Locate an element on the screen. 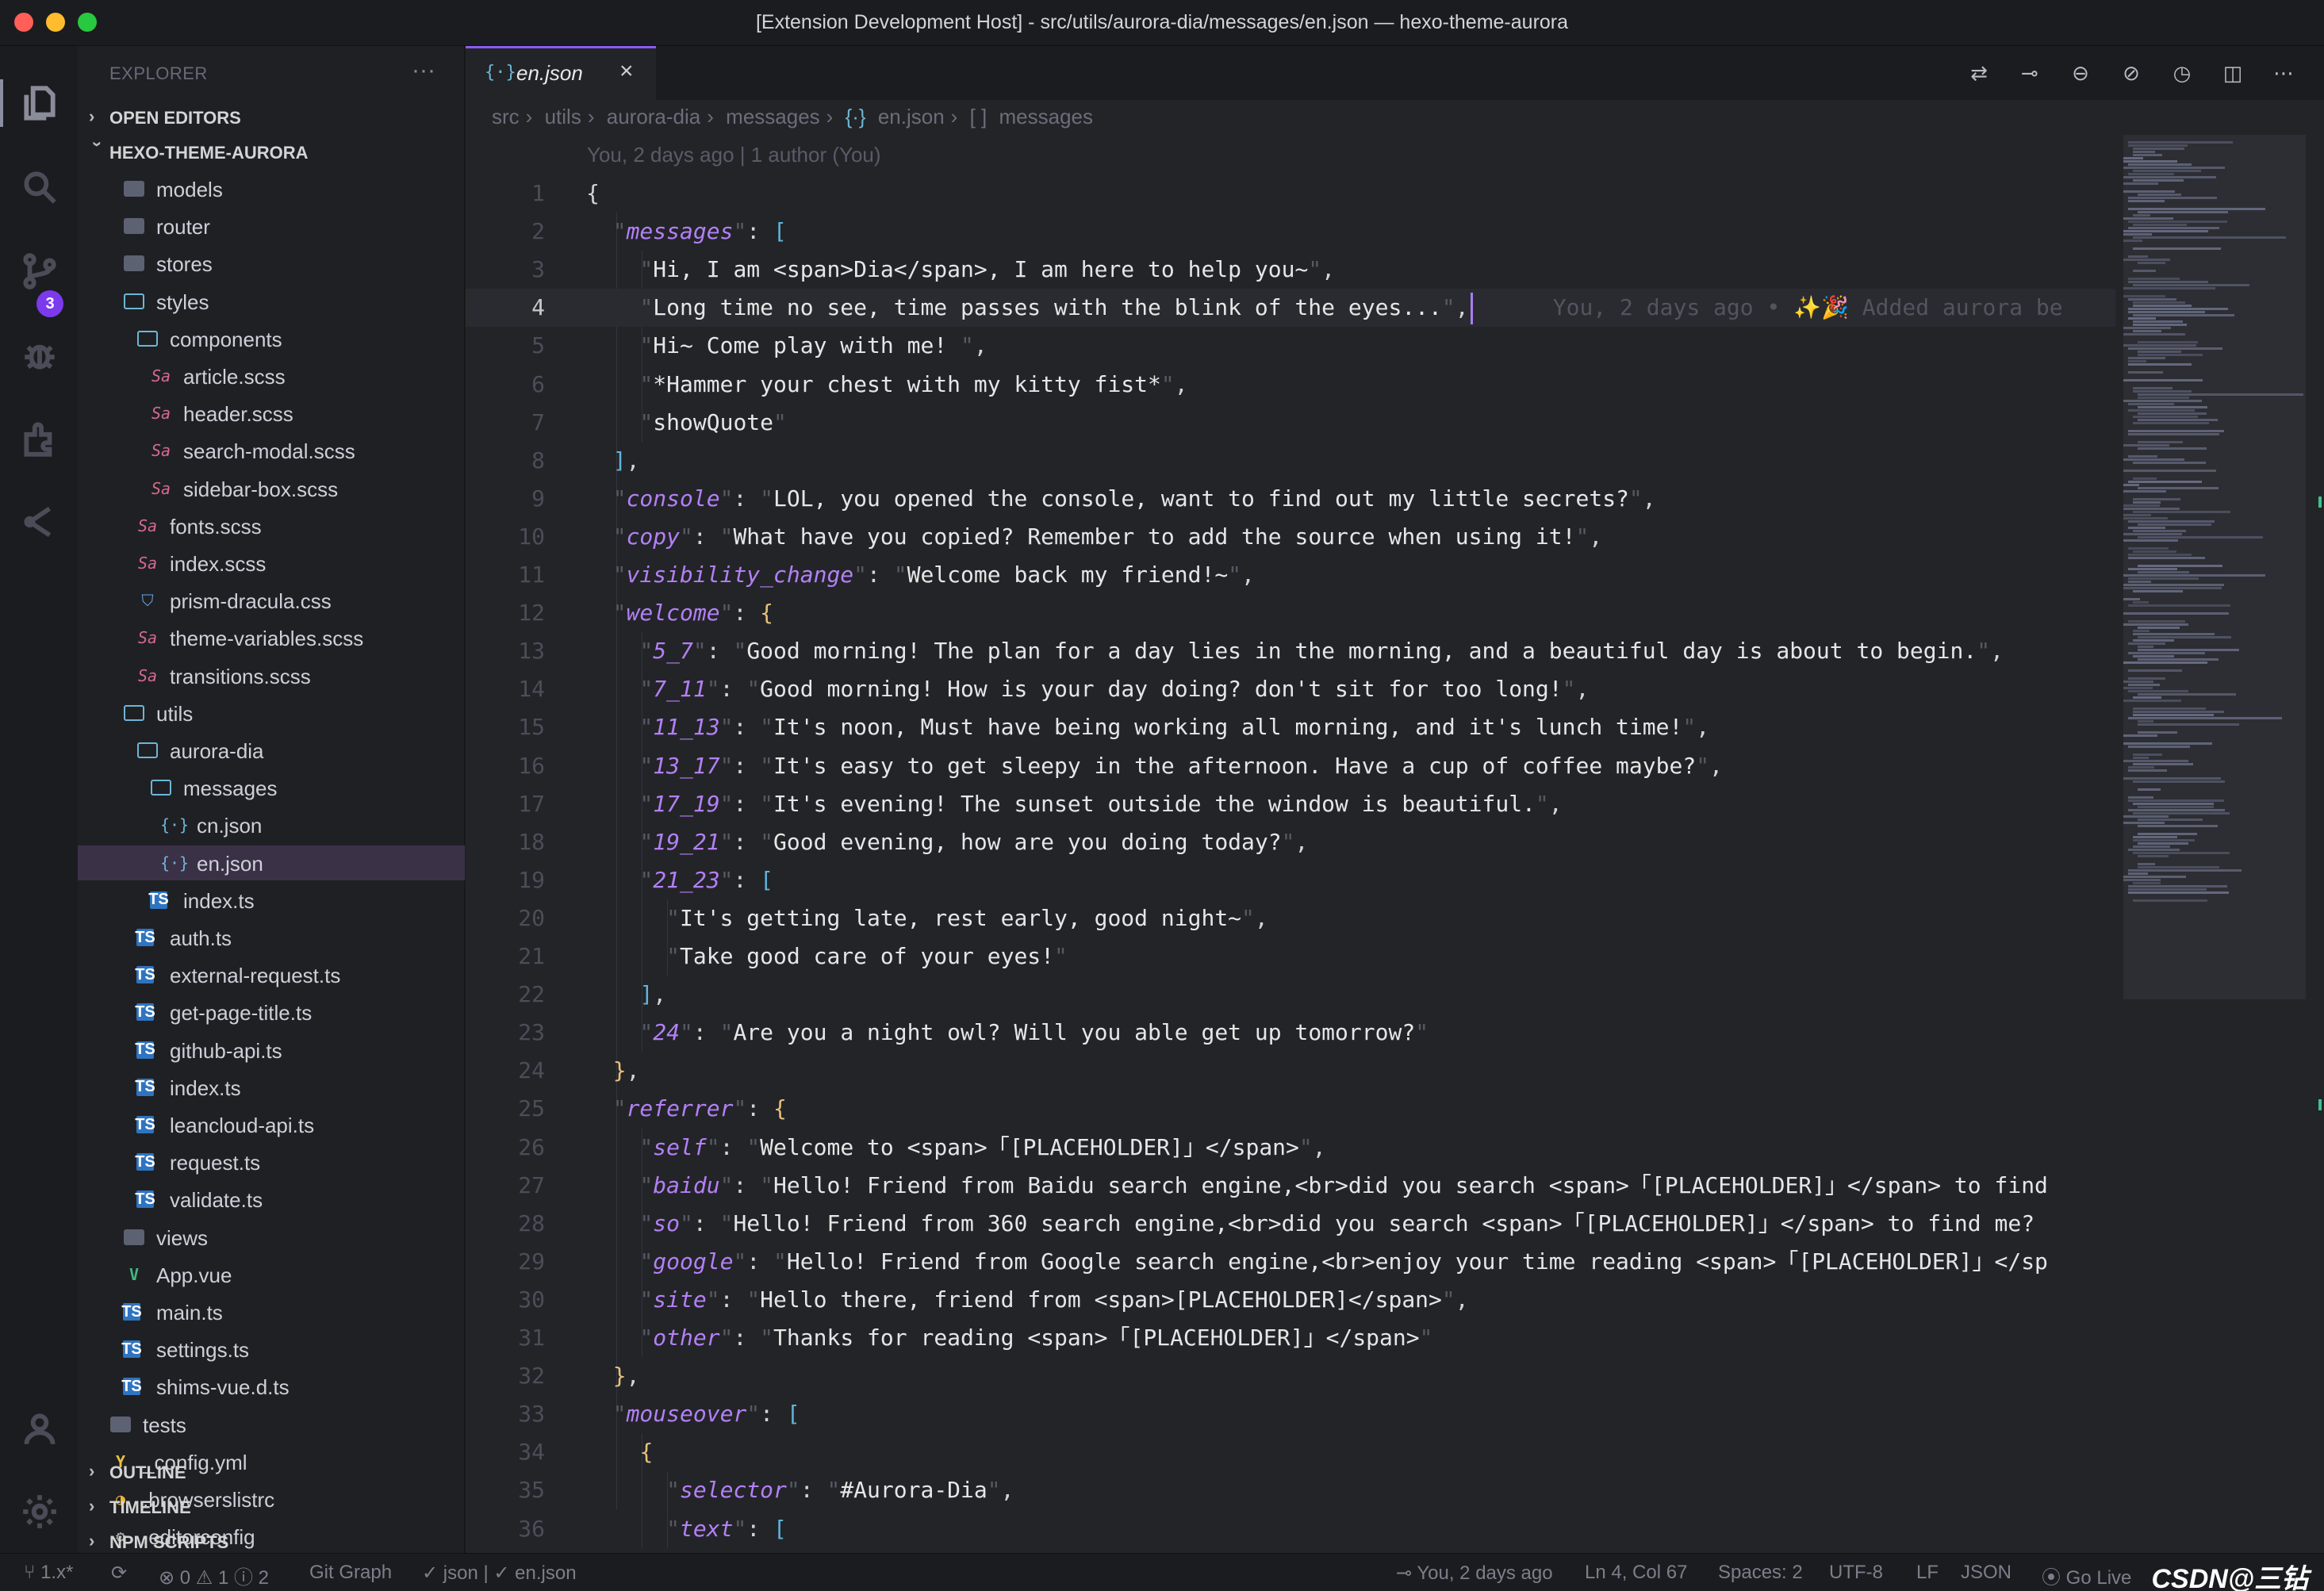 Image resolution: width=2324 pixels, height=1591 pixels. tree-folder: messages is located at coordinates (271, 787).